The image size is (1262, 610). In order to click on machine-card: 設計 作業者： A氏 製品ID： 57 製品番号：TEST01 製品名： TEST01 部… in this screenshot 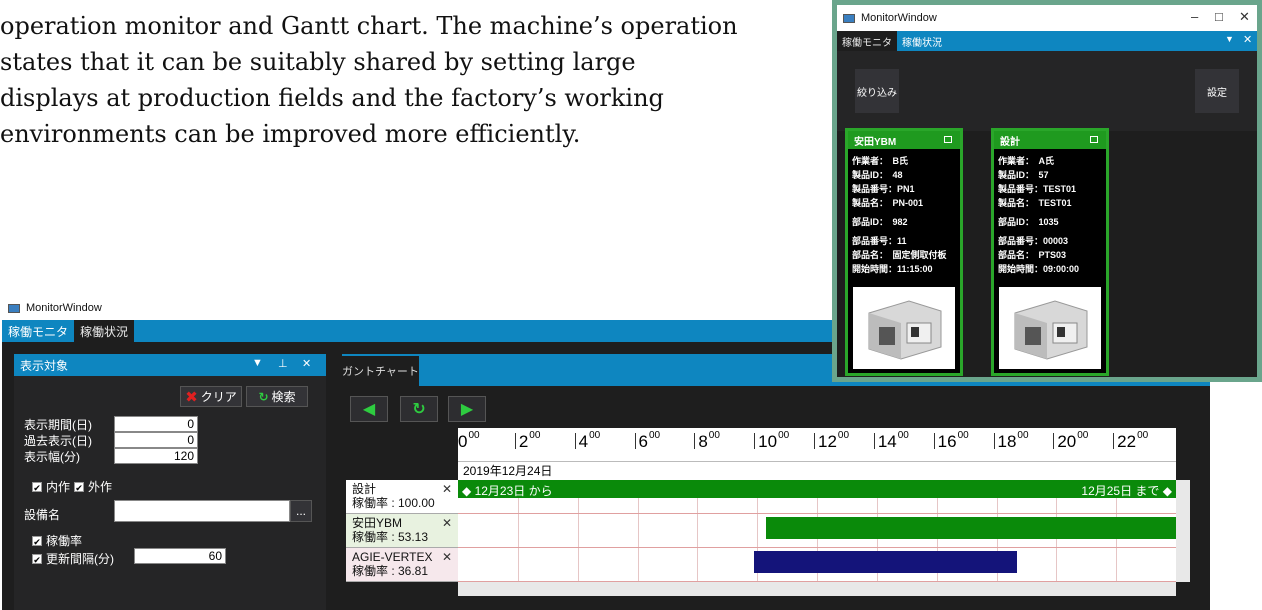, I will do `click(1050, 252)`.